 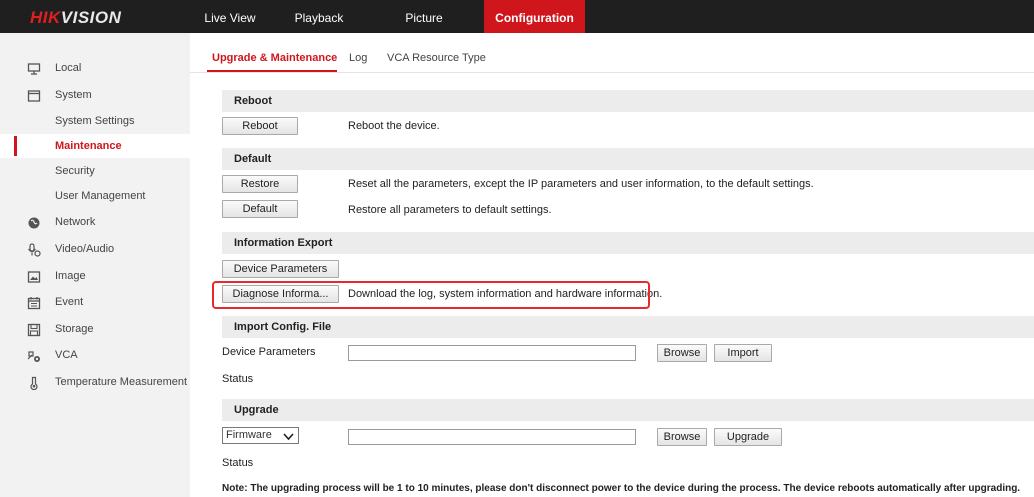 I want to click on tab-vca-resource-type: VCA Resource Type, so click(x=436, y=58).